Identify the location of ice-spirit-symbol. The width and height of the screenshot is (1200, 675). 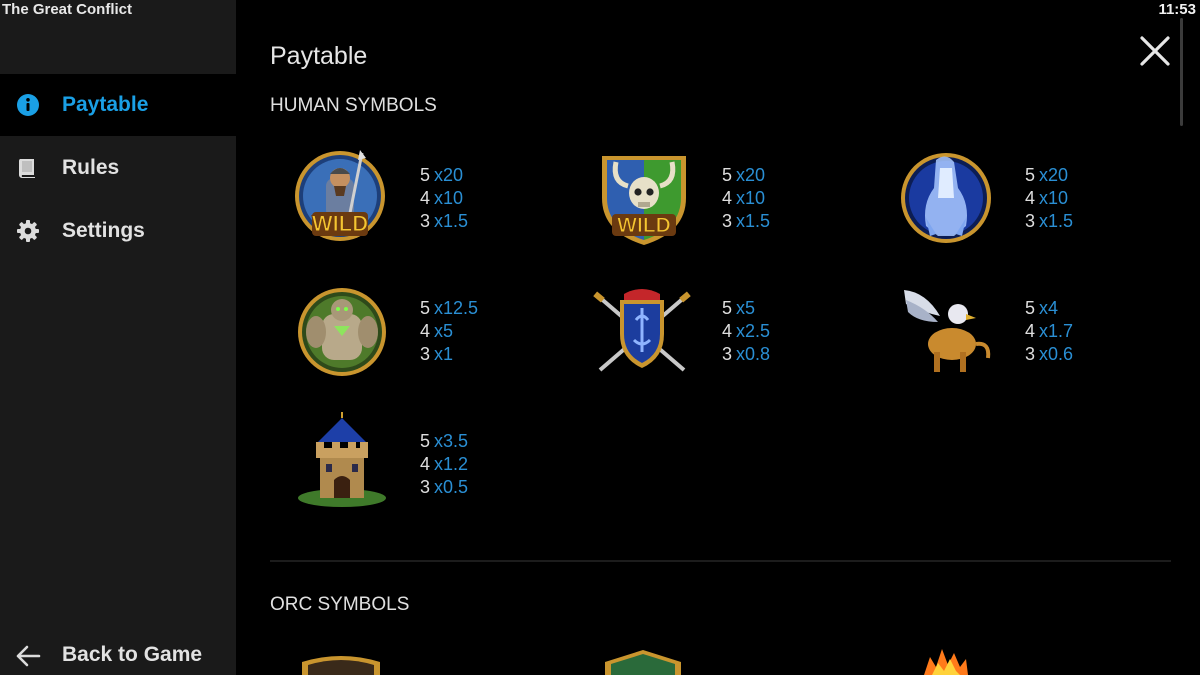
(946, 198).